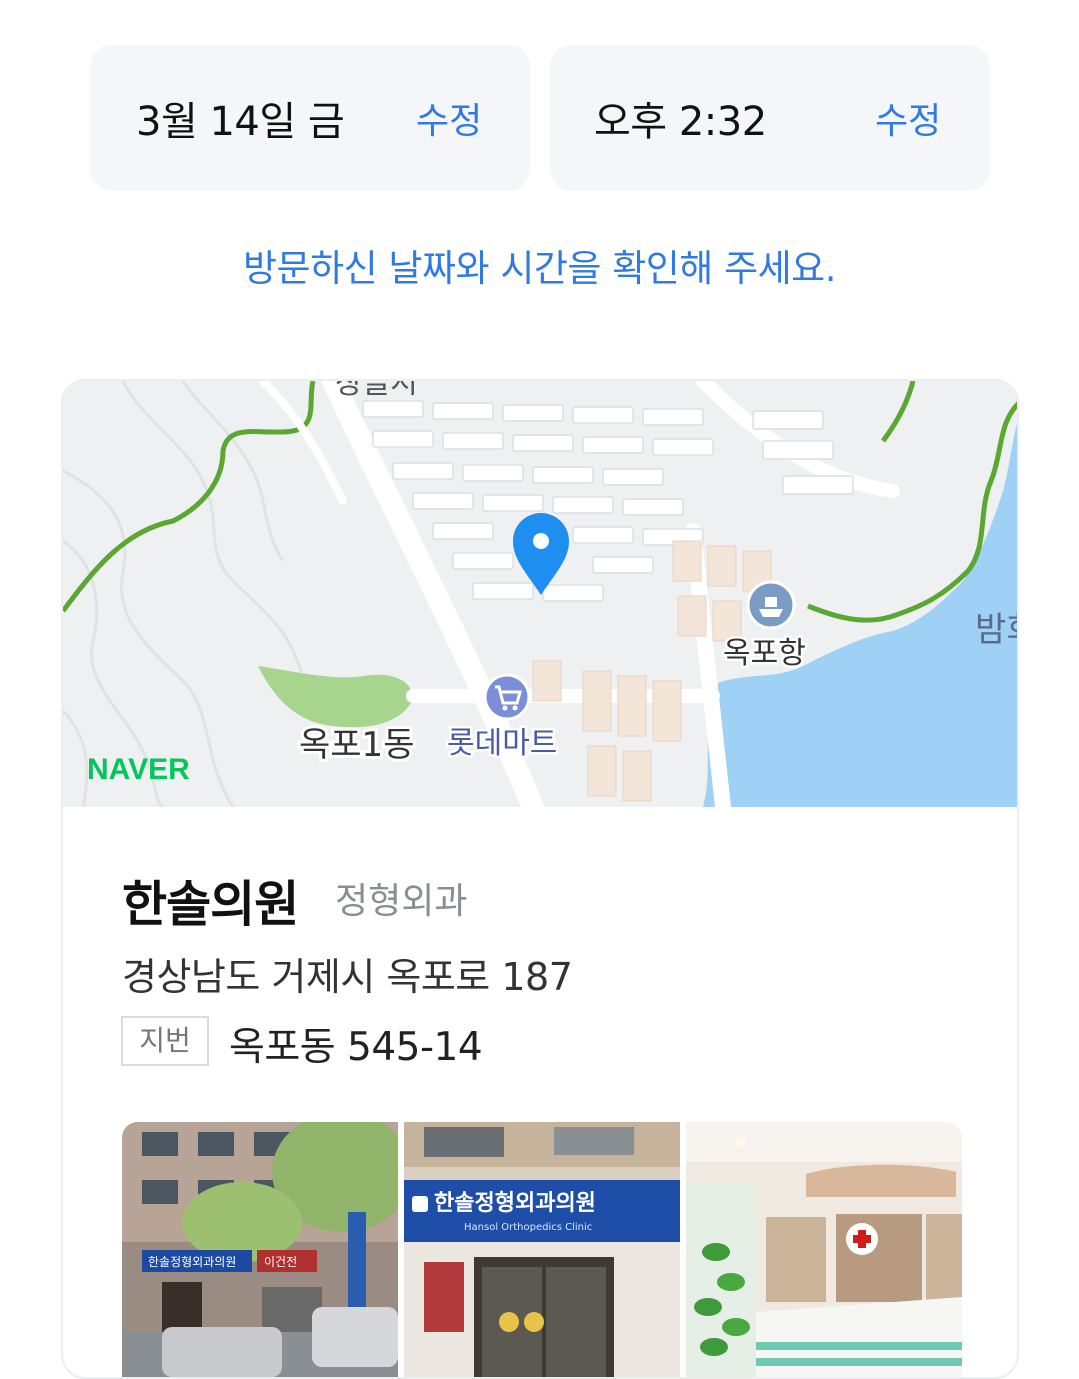 This screenshot has width=1079, height=1379. I want to click on naver-logo: NAVER, so click(138, 769).